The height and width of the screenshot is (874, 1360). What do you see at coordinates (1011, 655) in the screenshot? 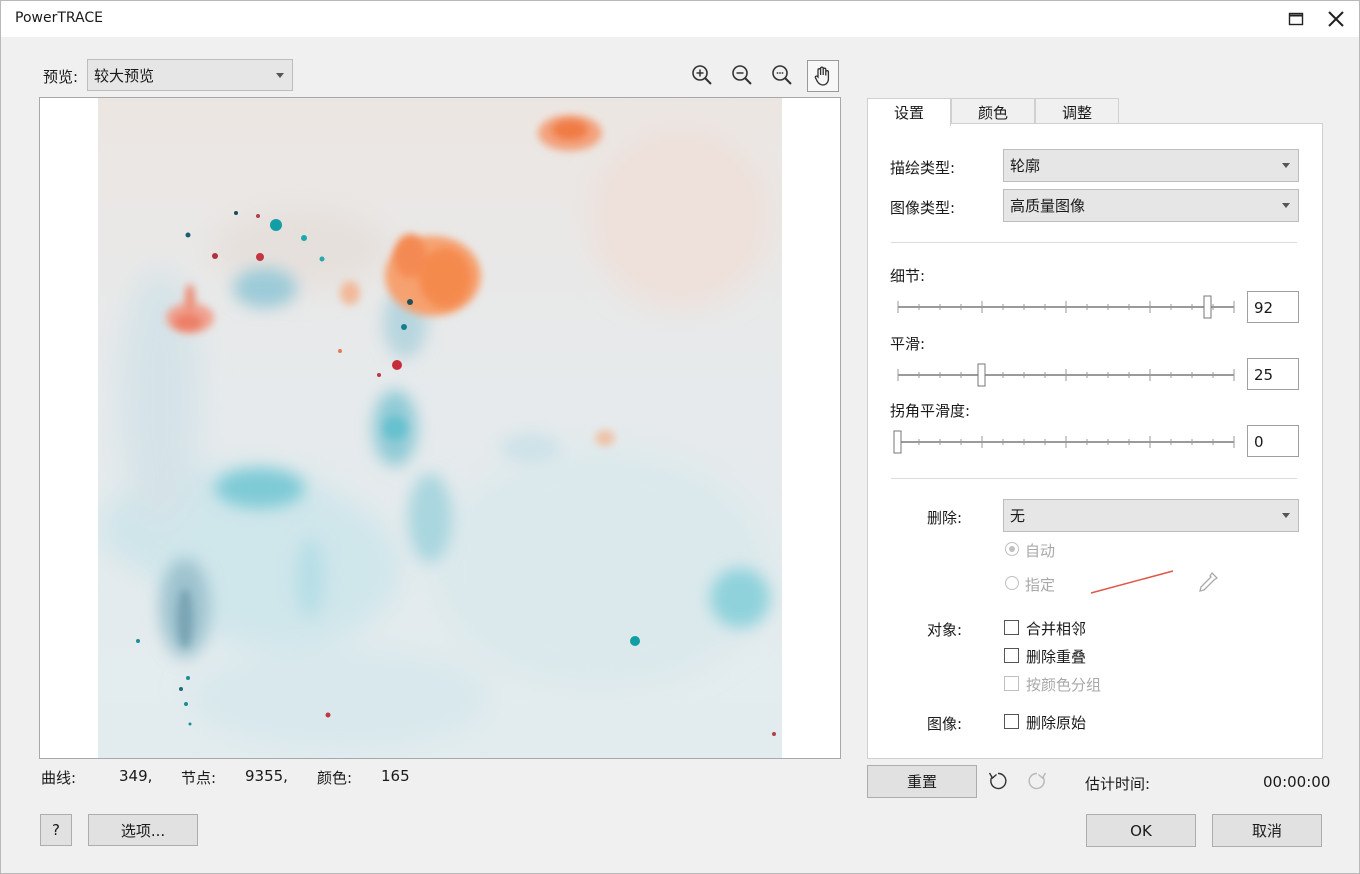
I see `remove-overlap-checkbox` at bounding box center [1011, 655].